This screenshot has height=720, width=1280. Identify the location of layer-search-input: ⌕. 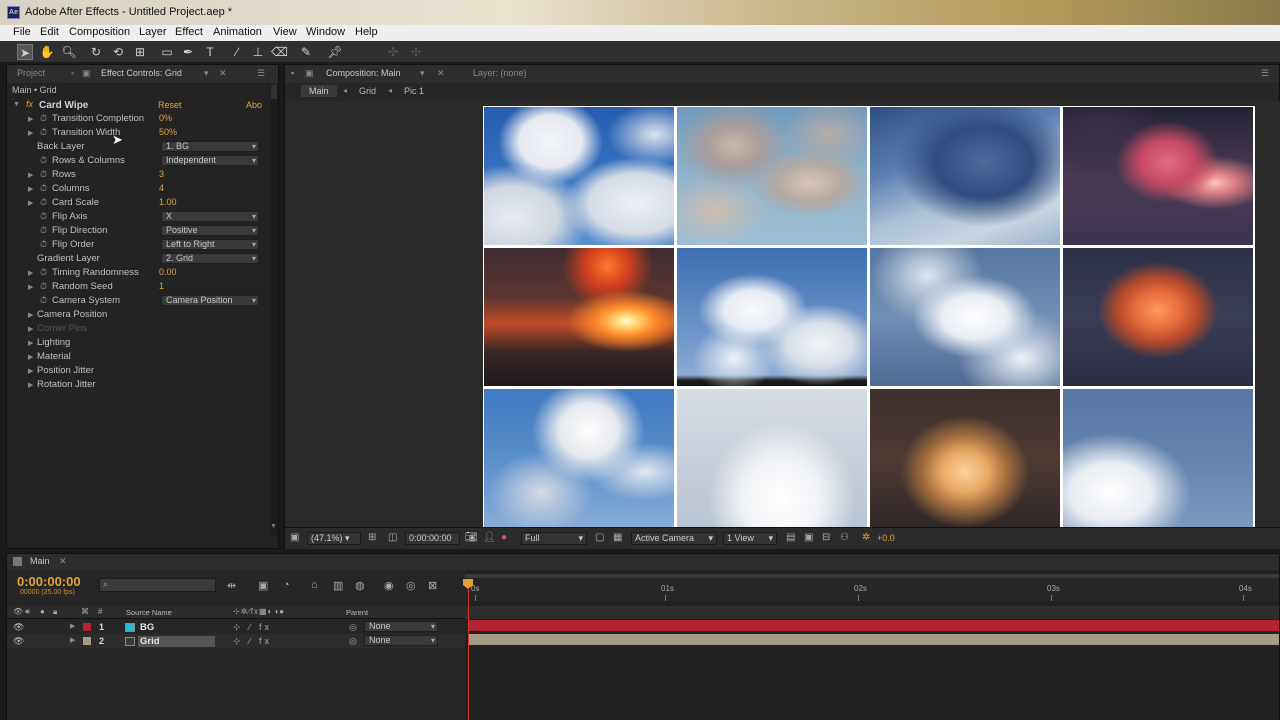
(157, 585).